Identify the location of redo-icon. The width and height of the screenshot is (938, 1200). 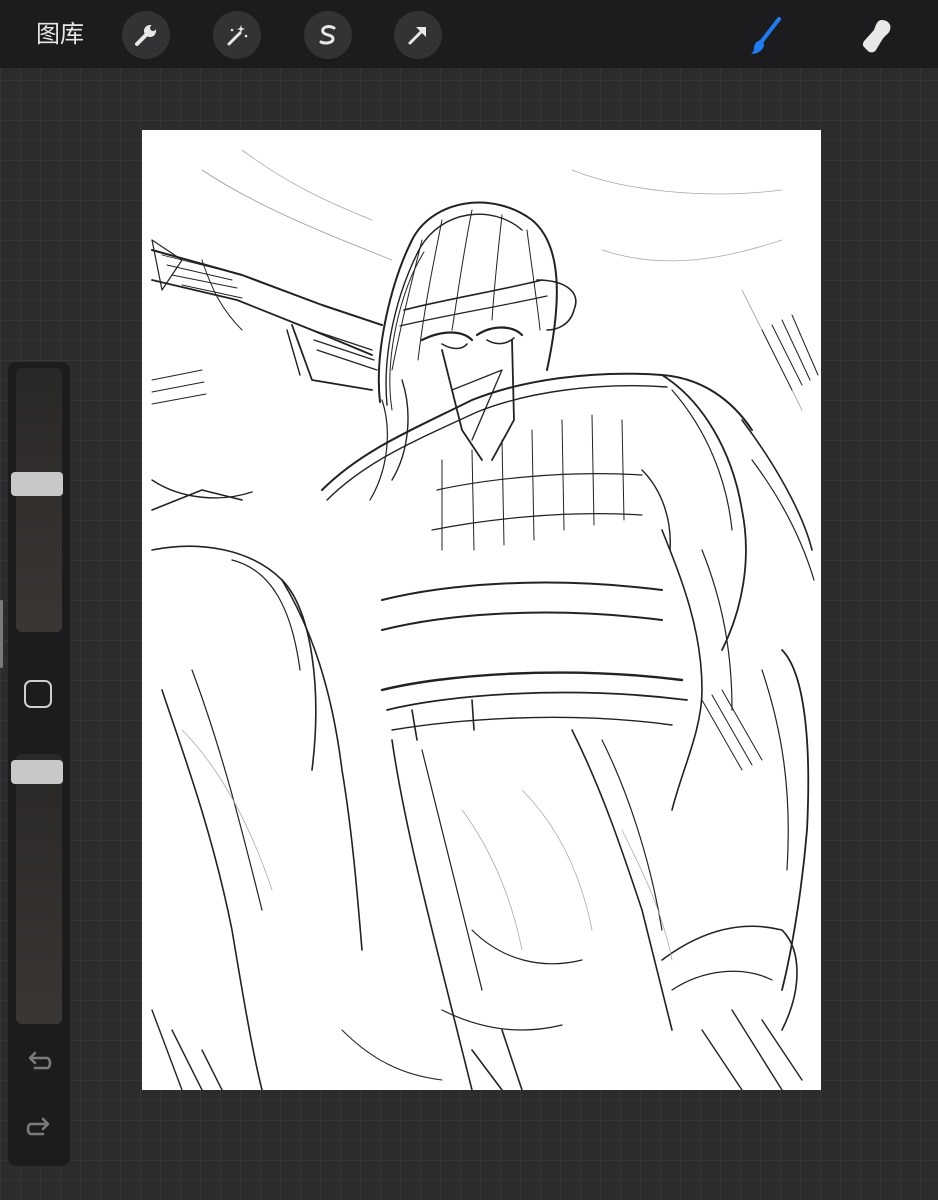
(39, 1128).